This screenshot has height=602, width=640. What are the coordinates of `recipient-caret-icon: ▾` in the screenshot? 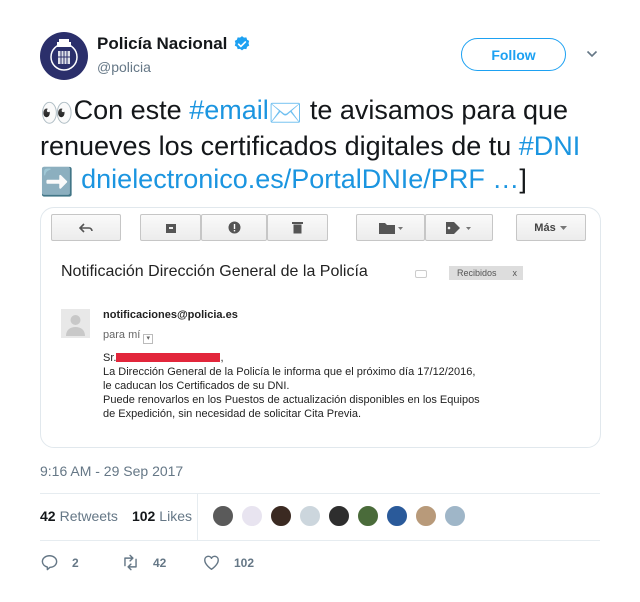 It's located at (148, 339).